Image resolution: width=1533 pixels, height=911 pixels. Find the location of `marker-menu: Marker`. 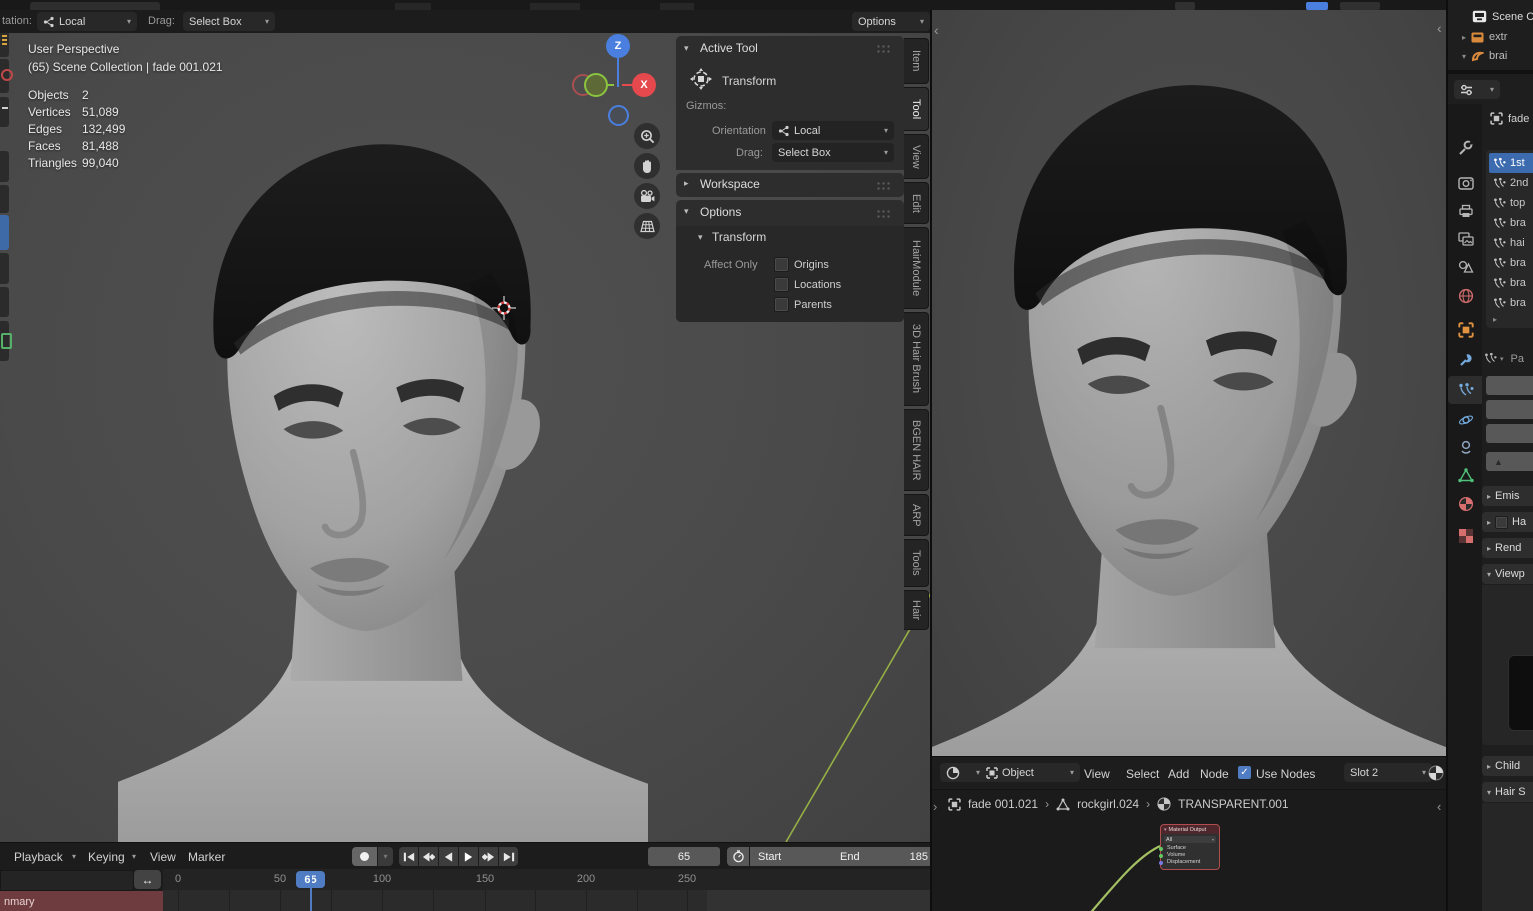

marker-menu: Marker is located at coordinates (206, 857).